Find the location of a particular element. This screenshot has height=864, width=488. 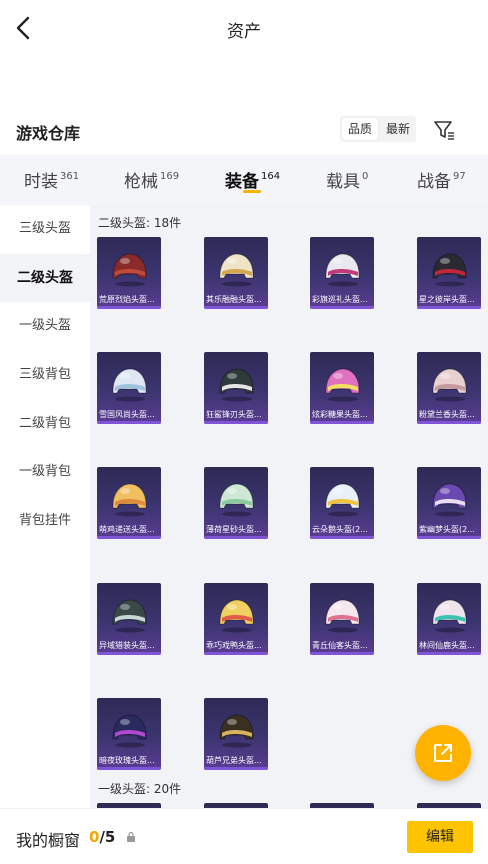

showcase-label: 我的橱窗 is located at coordinates (48, 840).